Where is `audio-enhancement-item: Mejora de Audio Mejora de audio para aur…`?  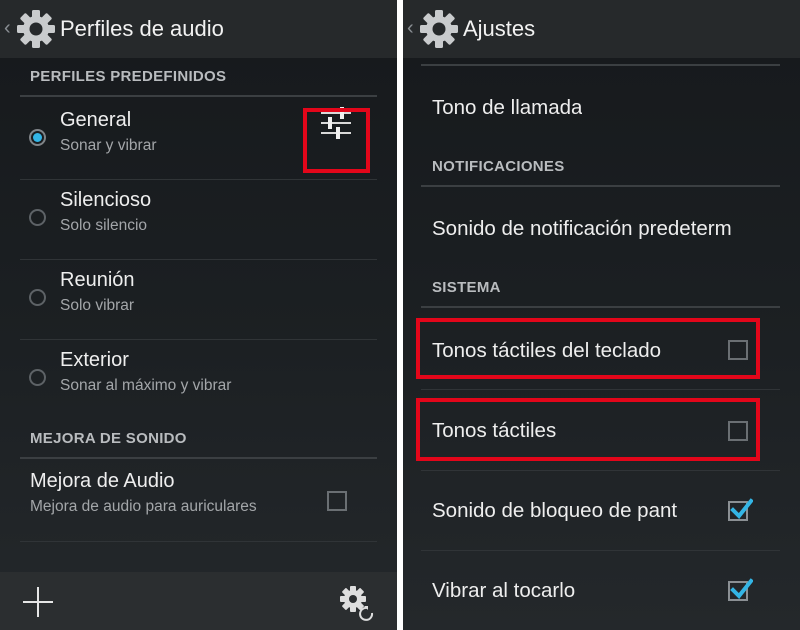 audio-enhancement-item: Mejora de Audio Mejora de audio para aur… is located at coordinates (198, 501).